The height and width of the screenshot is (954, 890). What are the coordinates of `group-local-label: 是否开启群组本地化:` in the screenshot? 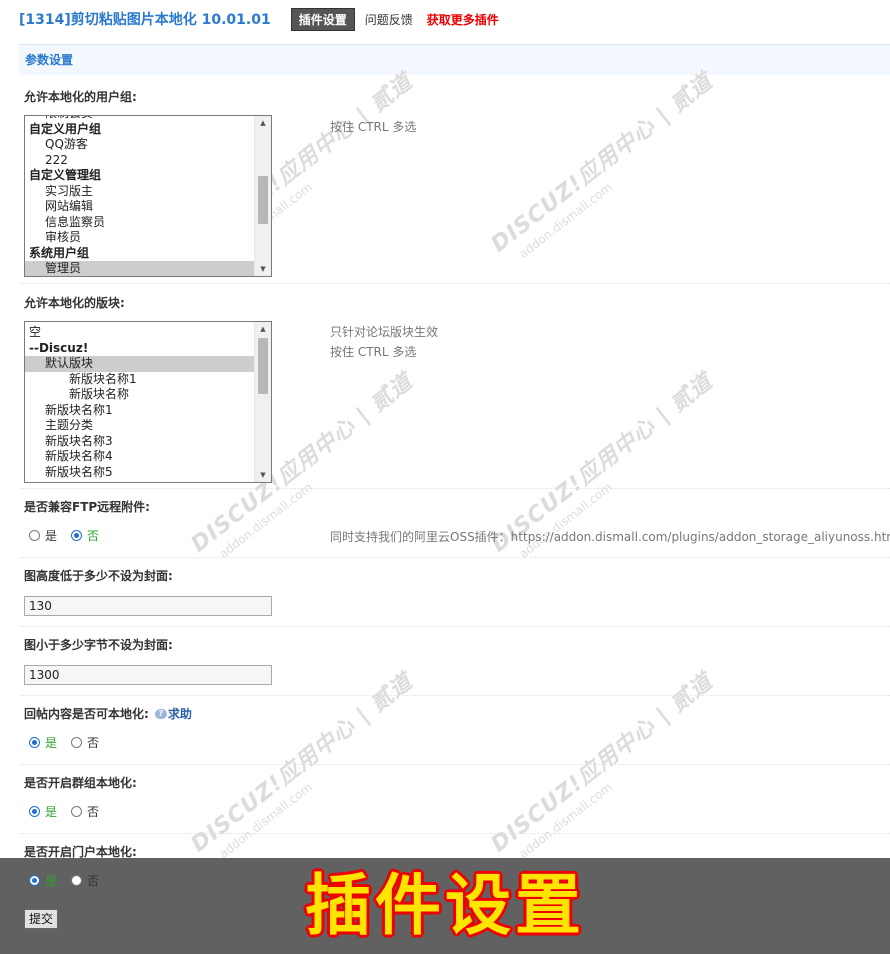 It's located at (80, 783).